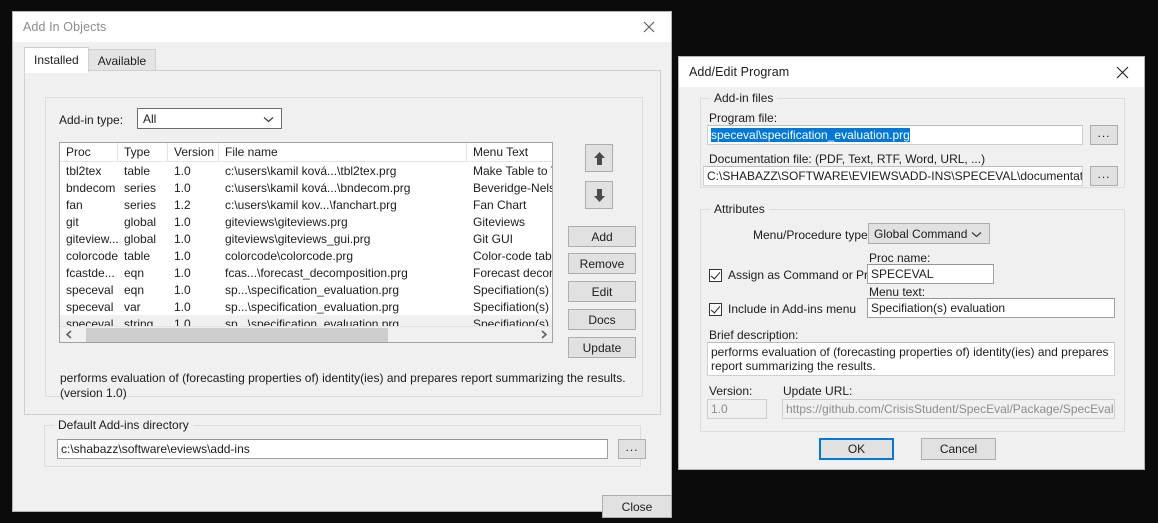 The height and width of the screenshot is (523, 1158). I want to click on cell-proc: git, so click(72, 221).